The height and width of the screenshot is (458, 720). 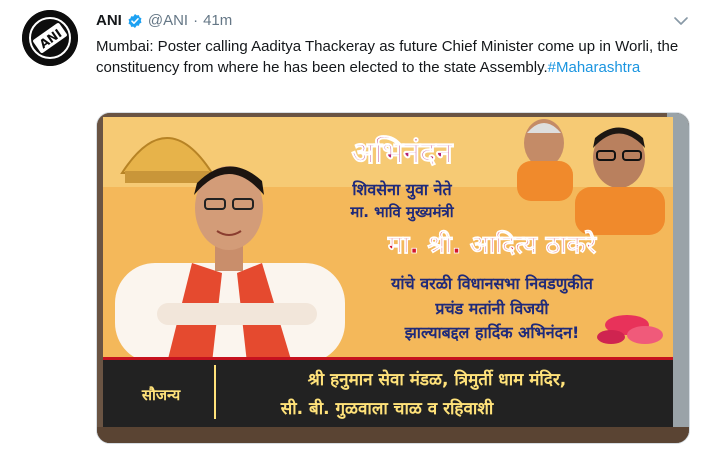 What do you see at coordinates (168, 21) in the screenshot?
I see `author-handle: @ANI` at bounding box center [168, 21].